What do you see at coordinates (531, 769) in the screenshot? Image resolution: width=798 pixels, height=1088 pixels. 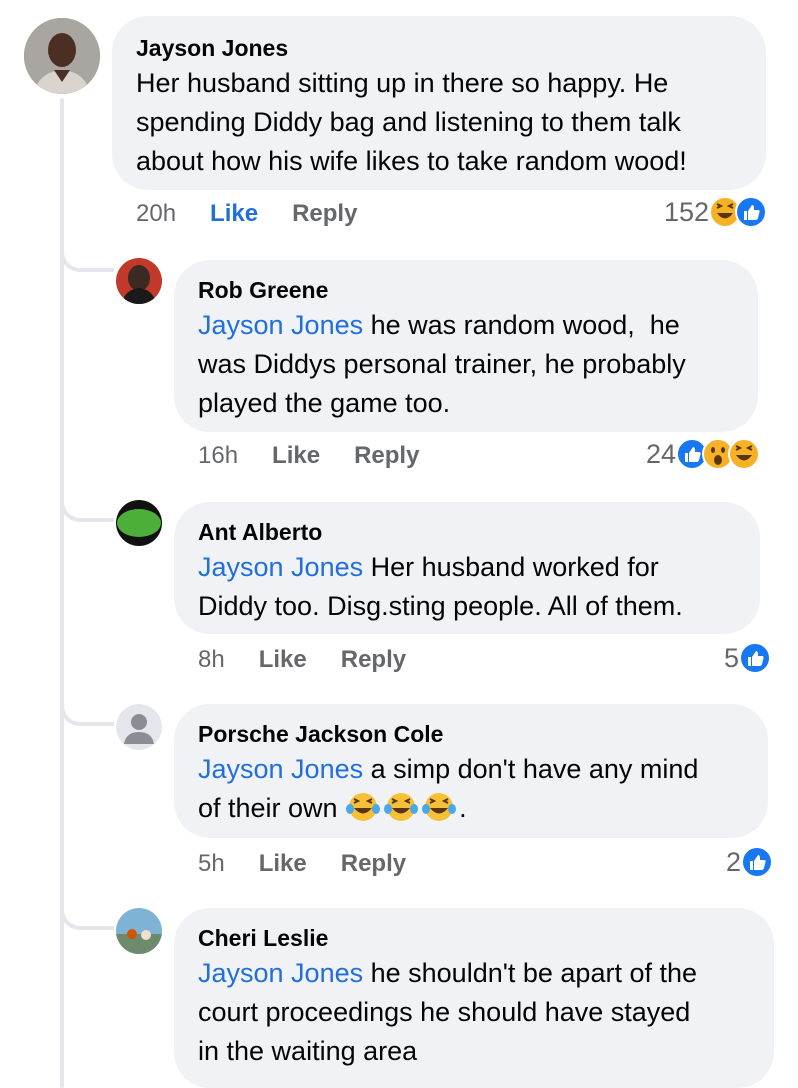 I see `comment-text-segment: a simp don't have any mind` at bounding box center [531, 769].